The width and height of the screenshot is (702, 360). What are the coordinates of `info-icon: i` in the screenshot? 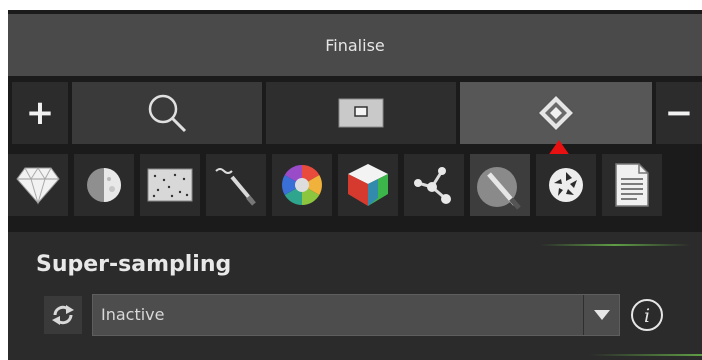 It's located at (647, 315).